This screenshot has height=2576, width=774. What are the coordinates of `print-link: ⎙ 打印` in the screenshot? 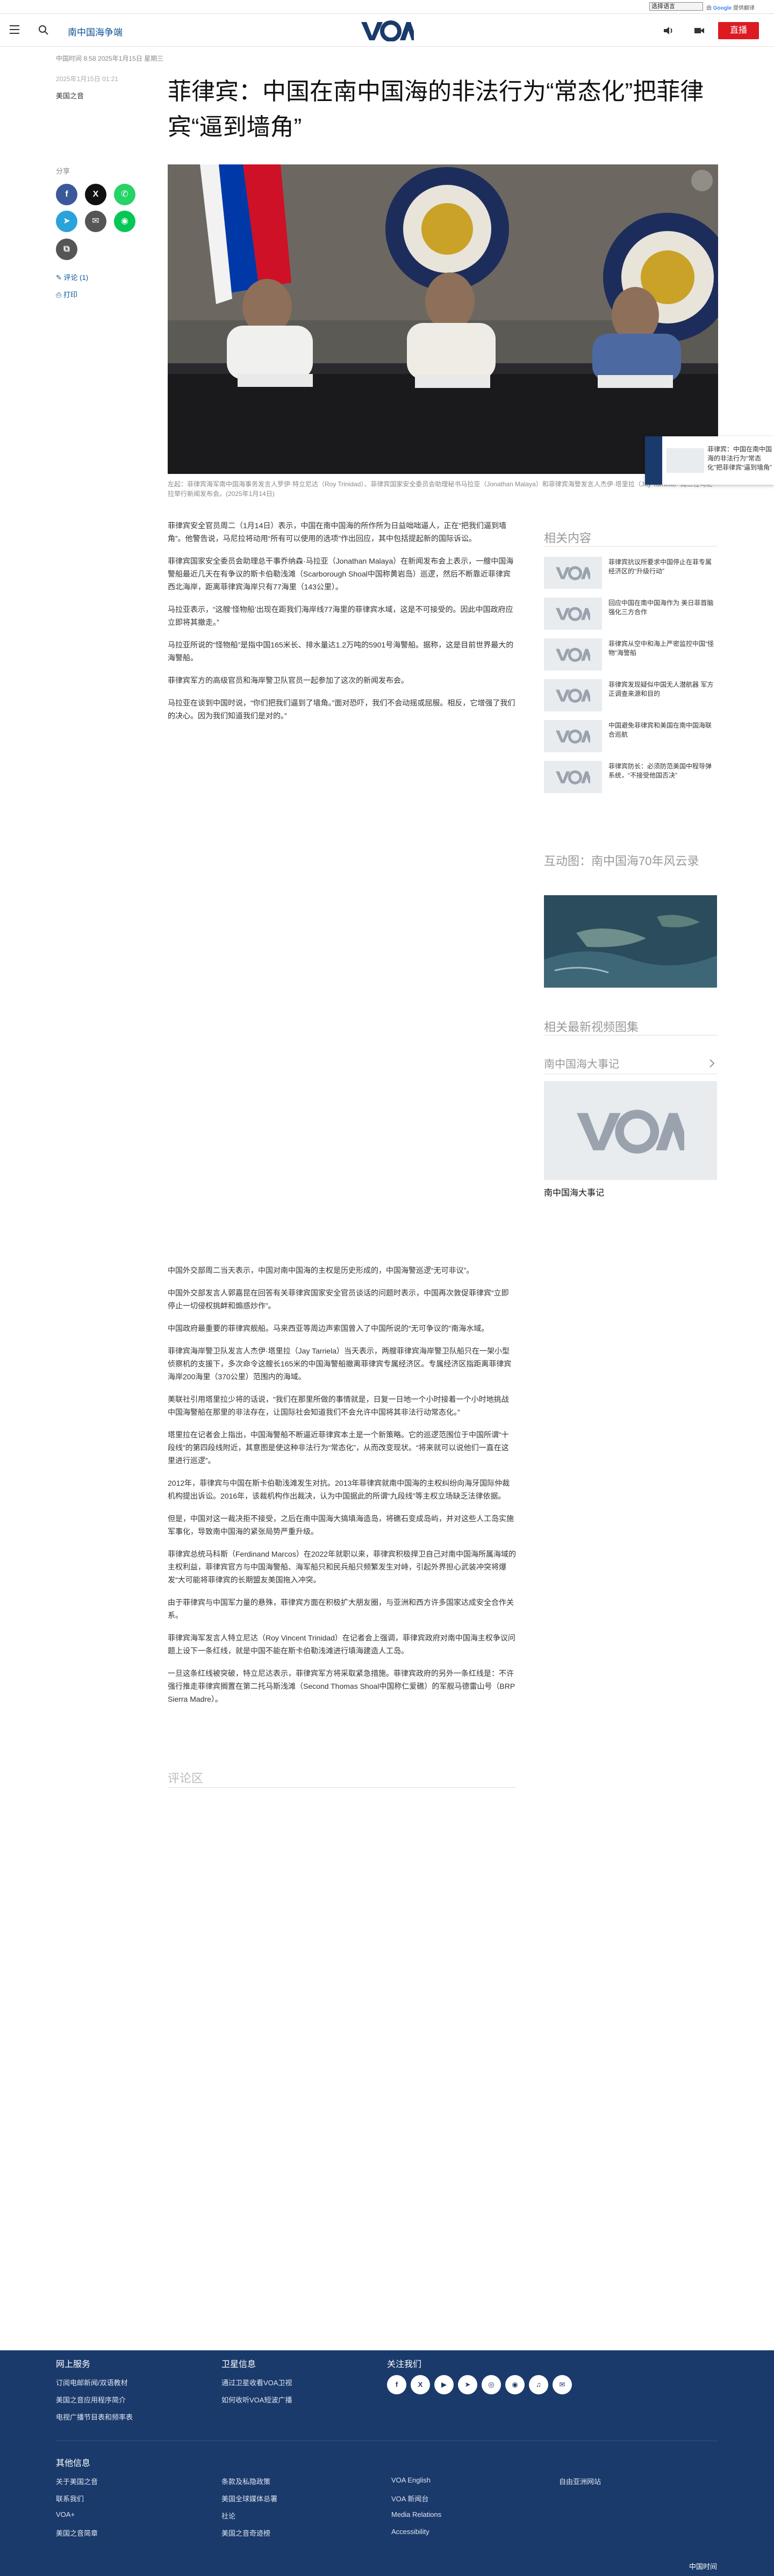 It's located at (66, 294).